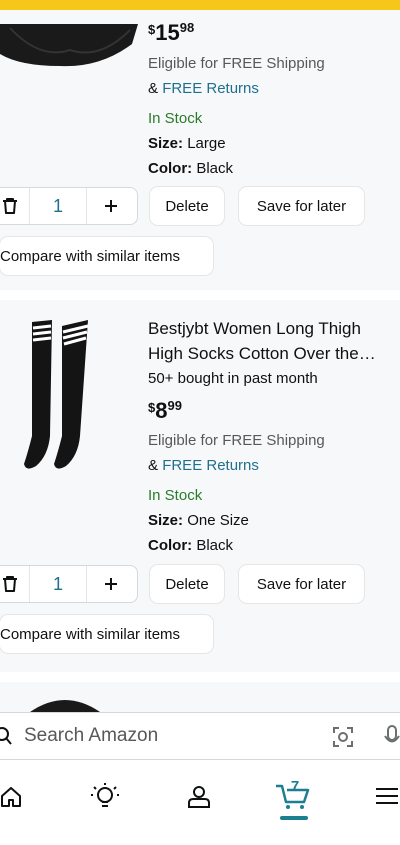  I want to click on cart-count-badge: 7, so click(295, 786).